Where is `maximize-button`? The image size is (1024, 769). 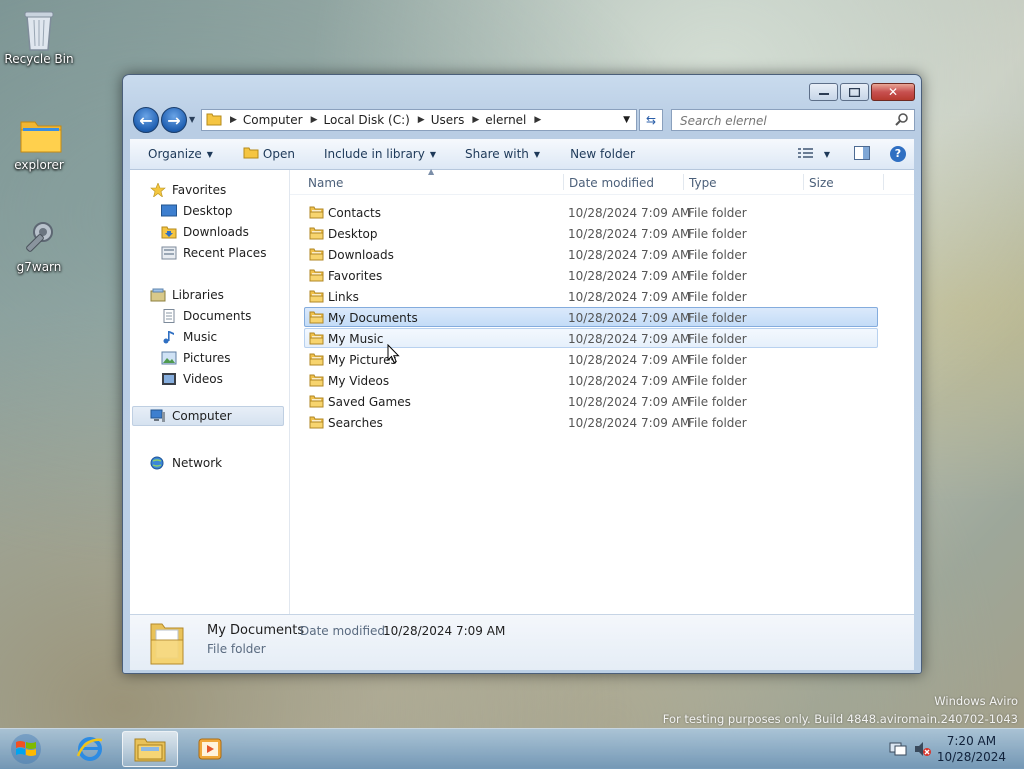 maximize-button is located at coordinates (854, 92).